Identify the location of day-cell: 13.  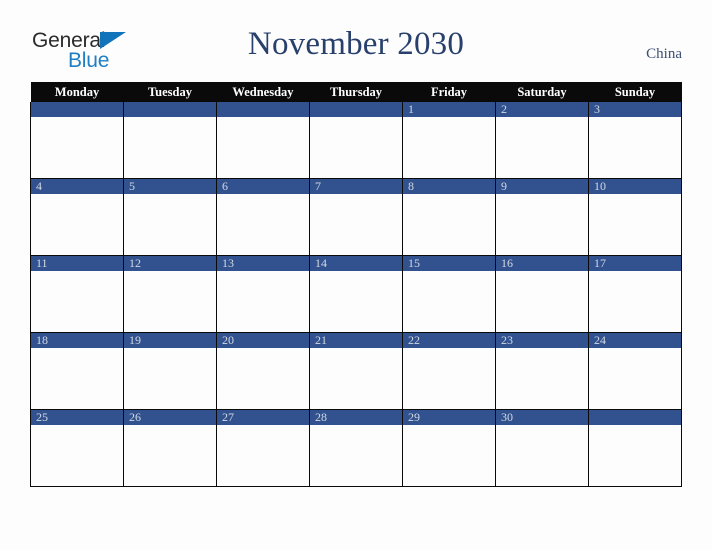
(263, 294).